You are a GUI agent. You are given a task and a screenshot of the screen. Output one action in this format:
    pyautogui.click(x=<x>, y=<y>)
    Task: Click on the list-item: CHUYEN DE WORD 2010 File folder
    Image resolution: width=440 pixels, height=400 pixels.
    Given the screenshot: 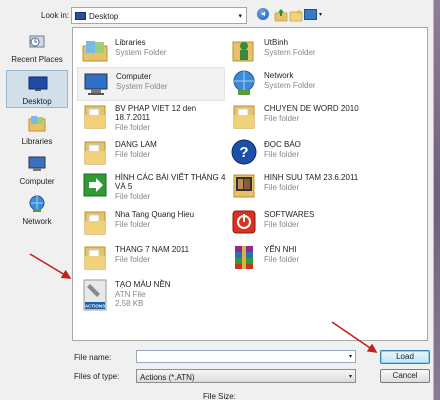 What is the action you would take?
    pyautogui.click(x=300, y=117)
    